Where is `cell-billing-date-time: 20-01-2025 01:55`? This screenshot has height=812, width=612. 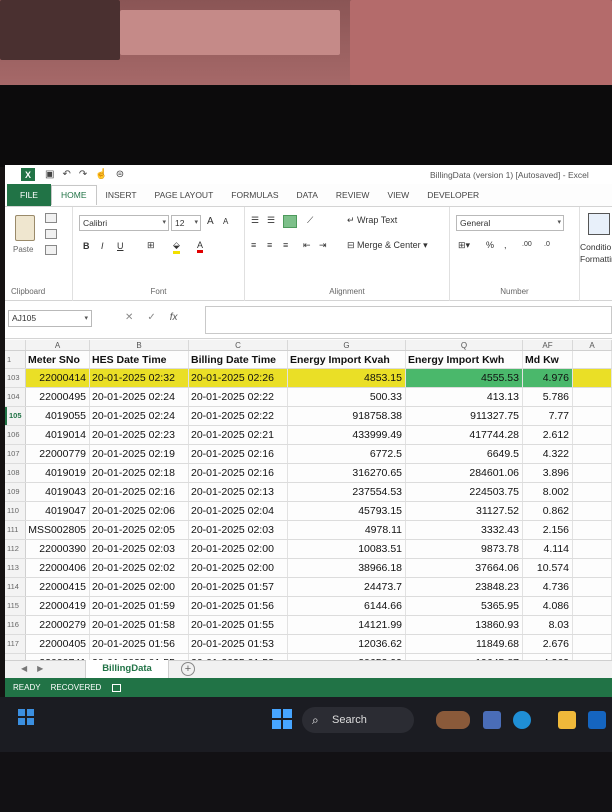 cell-billing-date-time: 20-01-2025 01:55 is located at coordinates (238, 625).